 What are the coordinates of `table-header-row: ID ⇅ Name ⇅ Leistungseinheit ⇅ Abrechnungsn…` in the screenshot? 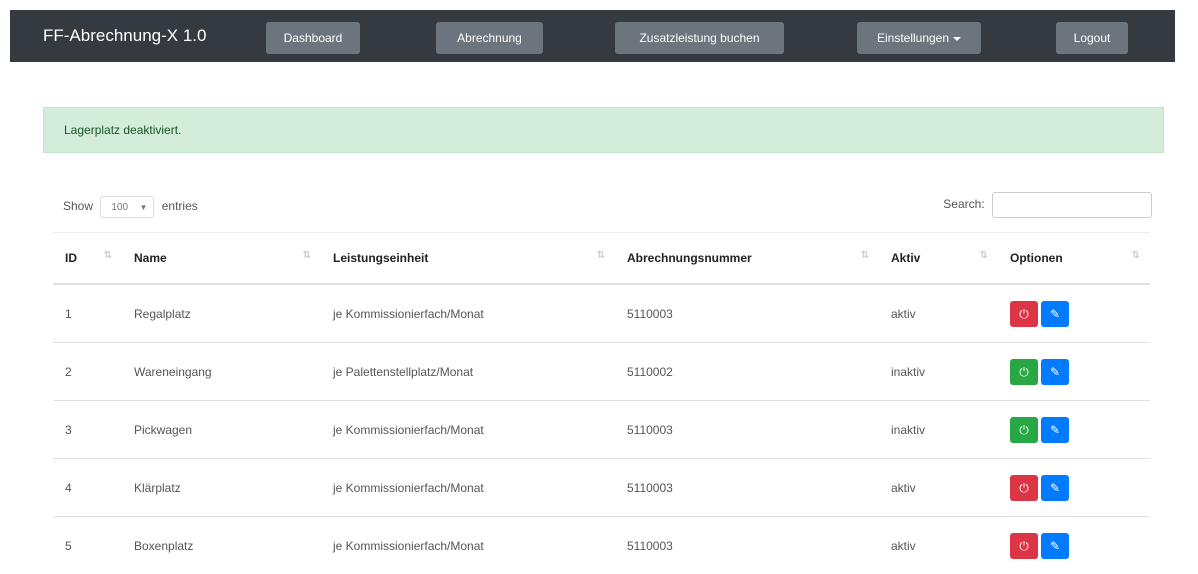 It's located at (601, 259).